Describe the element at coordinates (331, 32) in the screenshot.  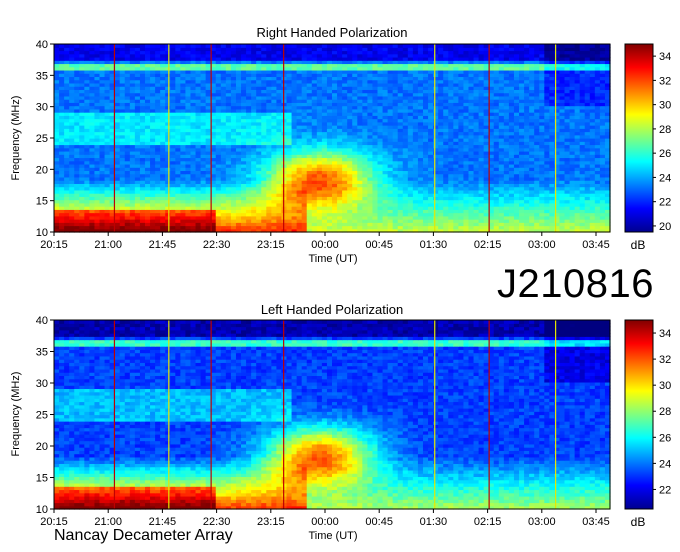
I see `panel-title: Right Handed Polarization` at that location.